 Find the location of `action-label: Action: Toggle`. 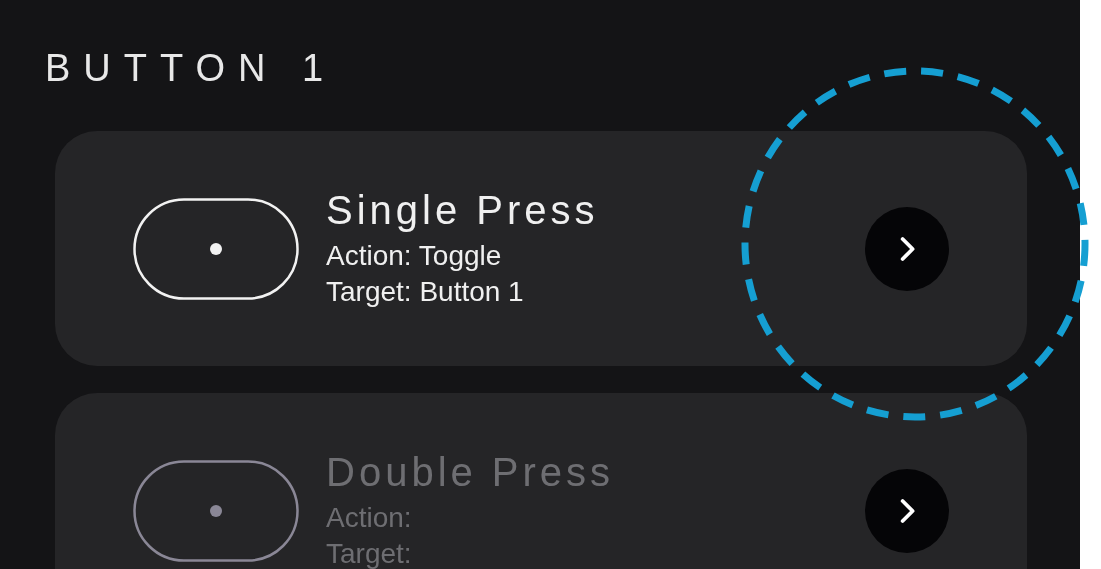

action-label: Action: Toggle is located at coordinates (414, 255).